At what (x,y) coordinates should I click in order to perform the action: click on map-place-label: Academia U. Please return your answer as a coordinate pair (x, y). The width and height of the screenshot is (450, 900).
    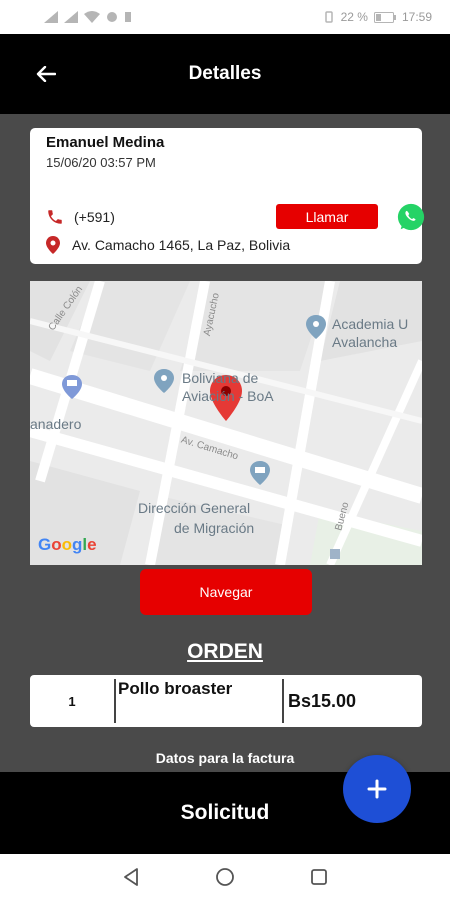
    Looking at the image, I should click on (370, 324).